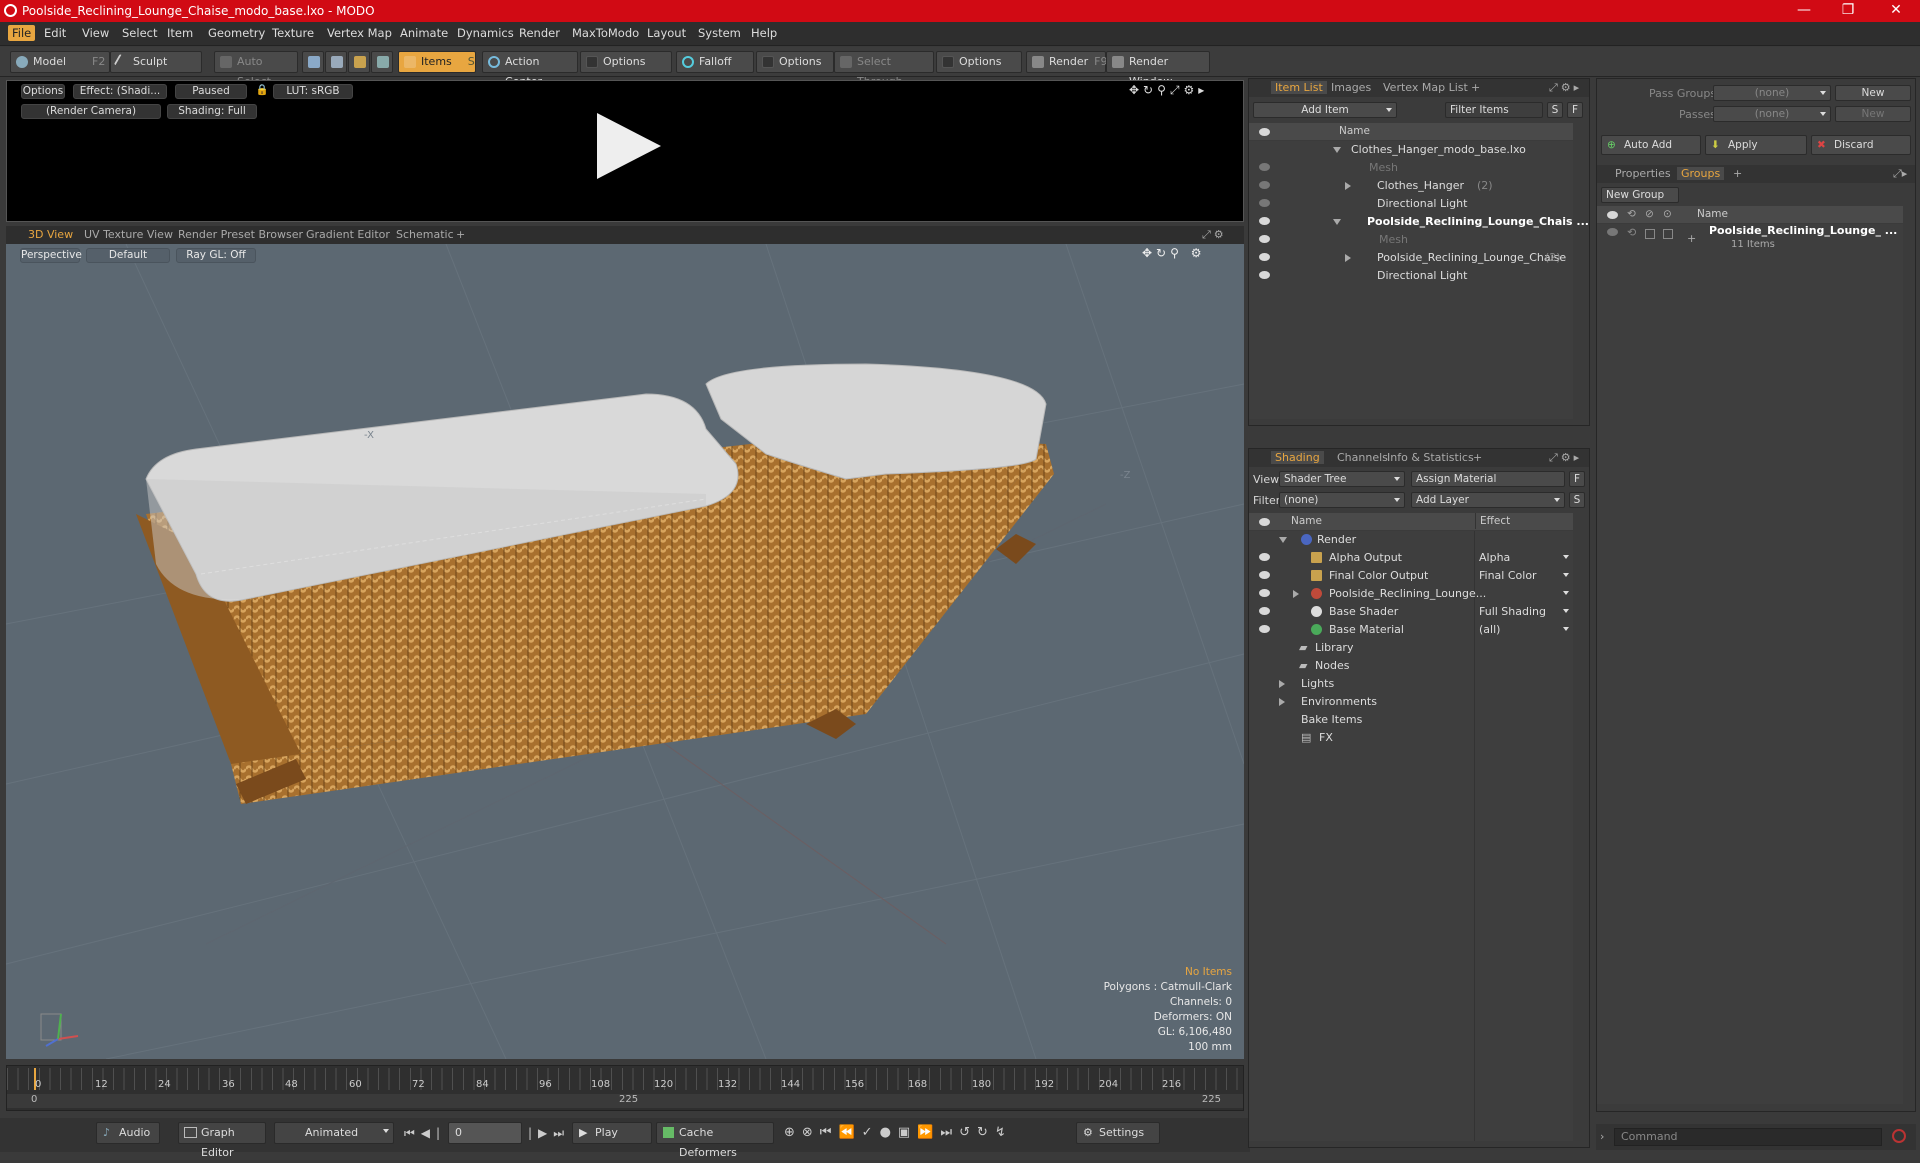 The height and width of the screenshot is (1163, 1920). Describe the element at coordinates (359, 33) in the screenshot. I see `menu-vertex-map: Vertex Map` at that location.